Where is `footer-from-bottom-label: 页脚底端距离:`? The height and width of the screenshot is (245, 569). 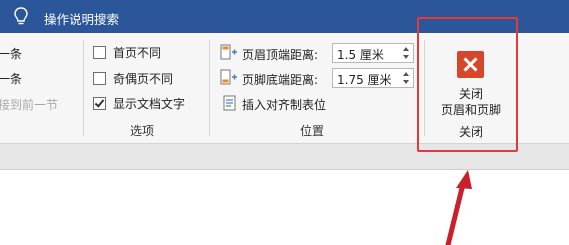
footer-from-bottom-label: 页脚底端距离: is located at coordinates (280, 80).